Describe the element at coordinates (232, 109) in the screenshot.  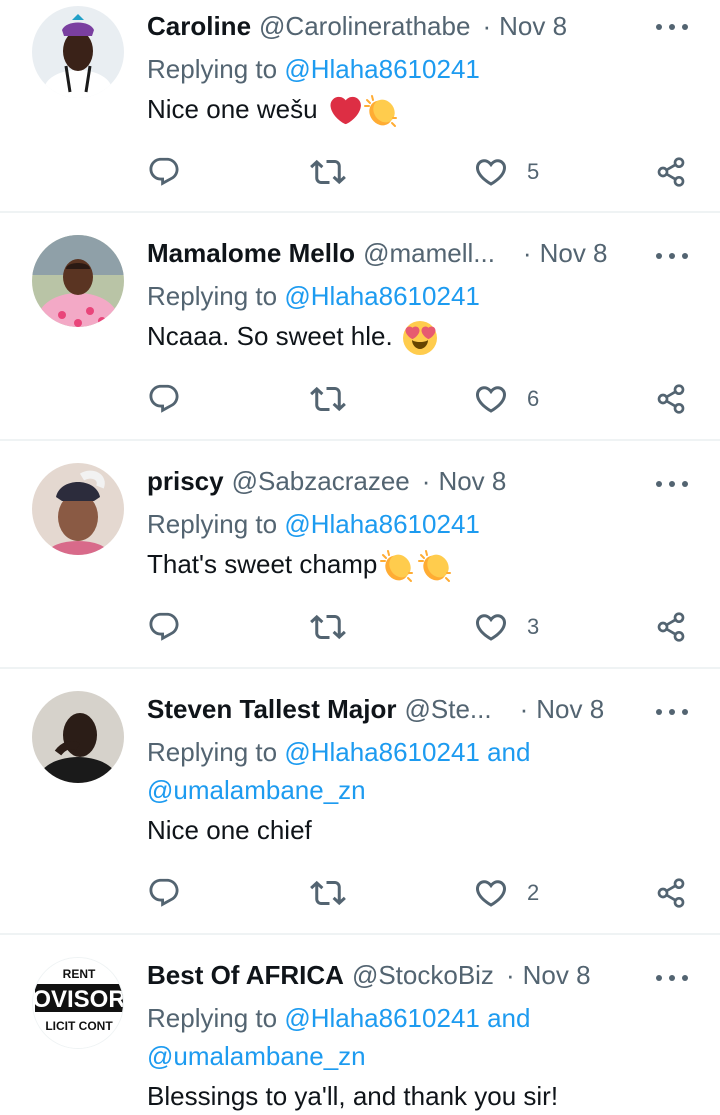
I see `tweet-text-body: Nice one wešu` at that location.